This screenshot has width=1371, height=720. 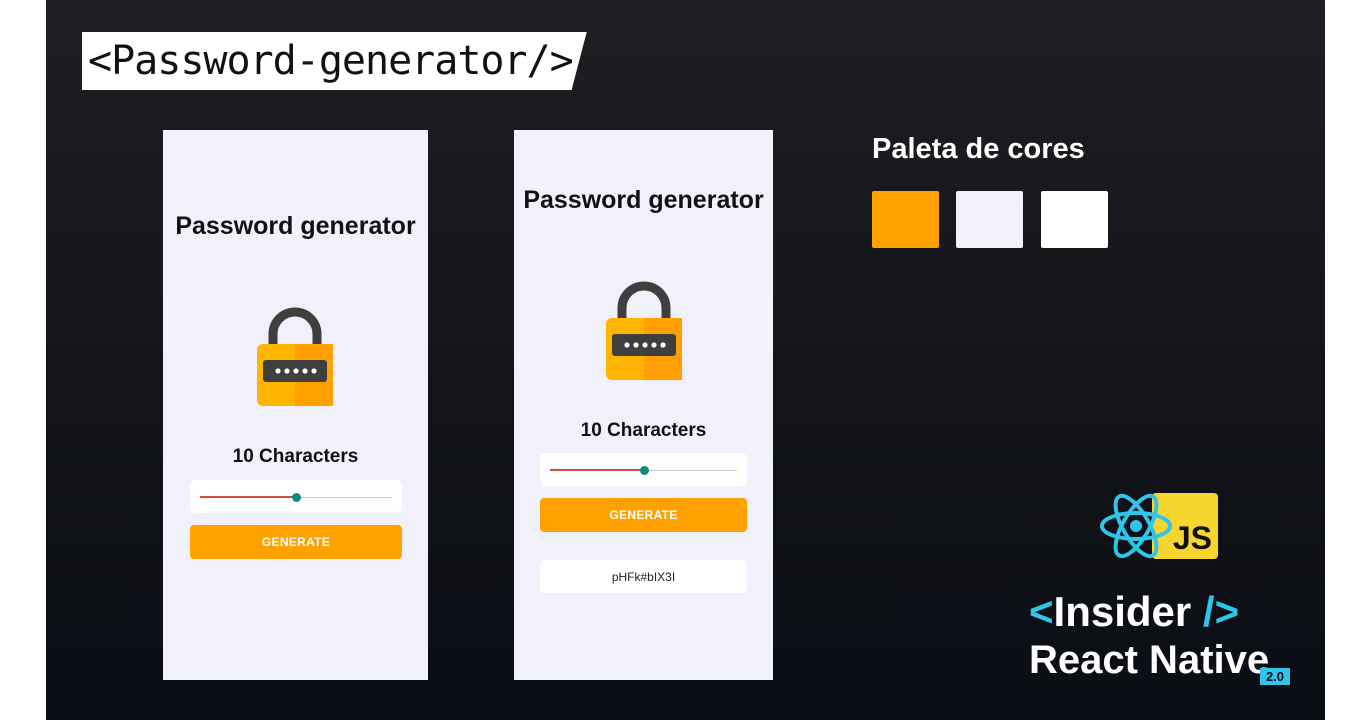 What do you see at coordinates (1074, 219) in the screenshot?
I see `swatch-white` at bounding box center [1074, 219].